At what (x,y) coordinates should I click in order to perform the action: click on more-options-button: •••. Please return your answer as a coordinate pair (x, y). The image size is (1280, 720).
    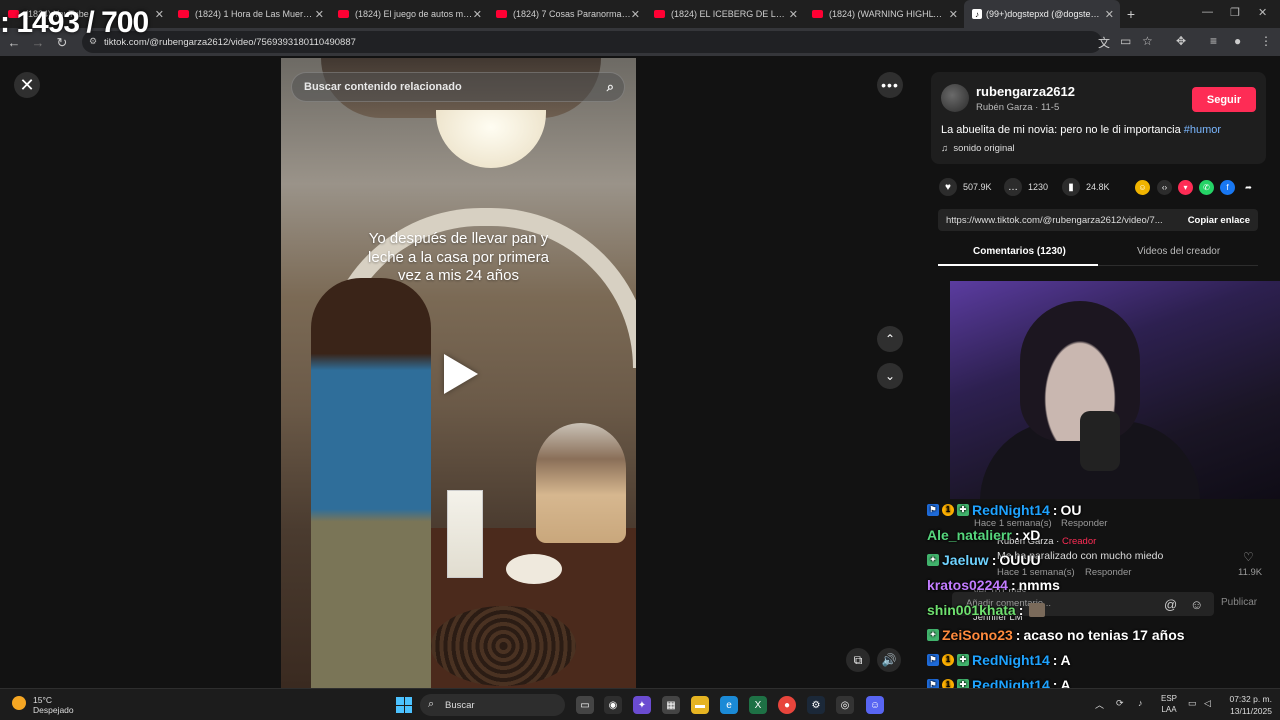
    Looking at the image, I should click on (890, 85).